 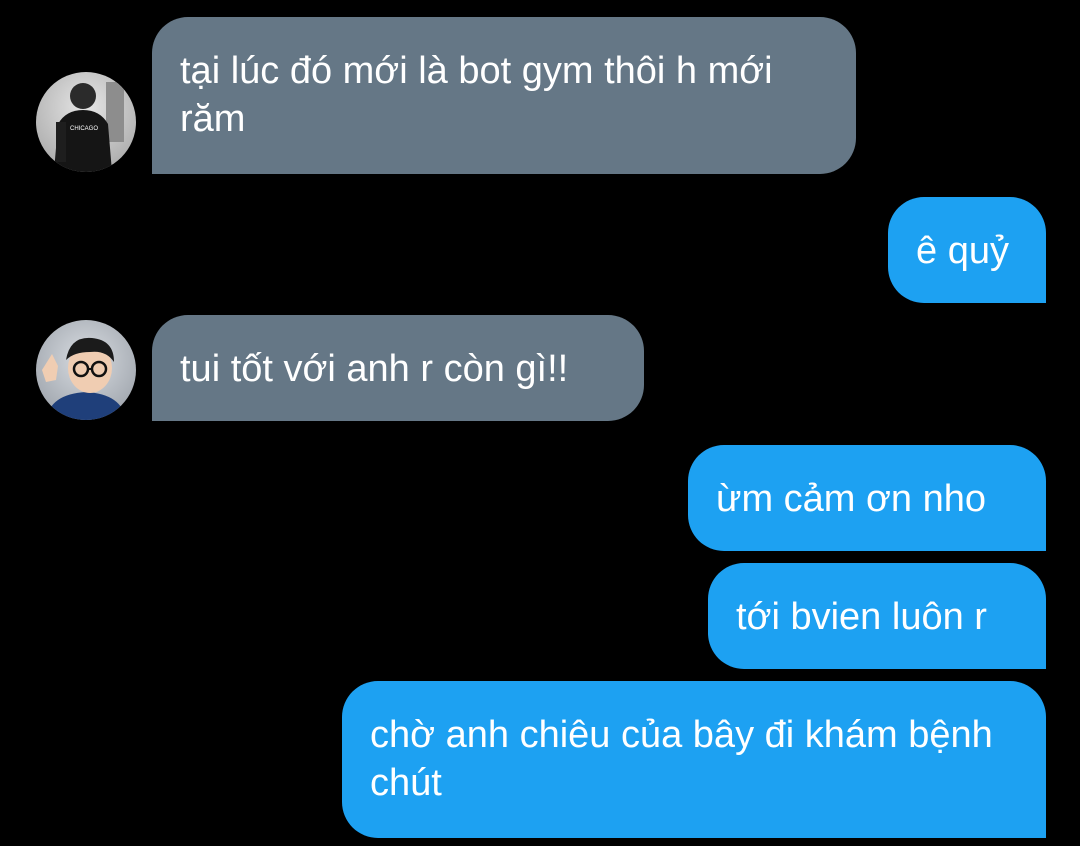 I want to click on shirt-lettering: CHICAGO, so click(x=84, y=129).